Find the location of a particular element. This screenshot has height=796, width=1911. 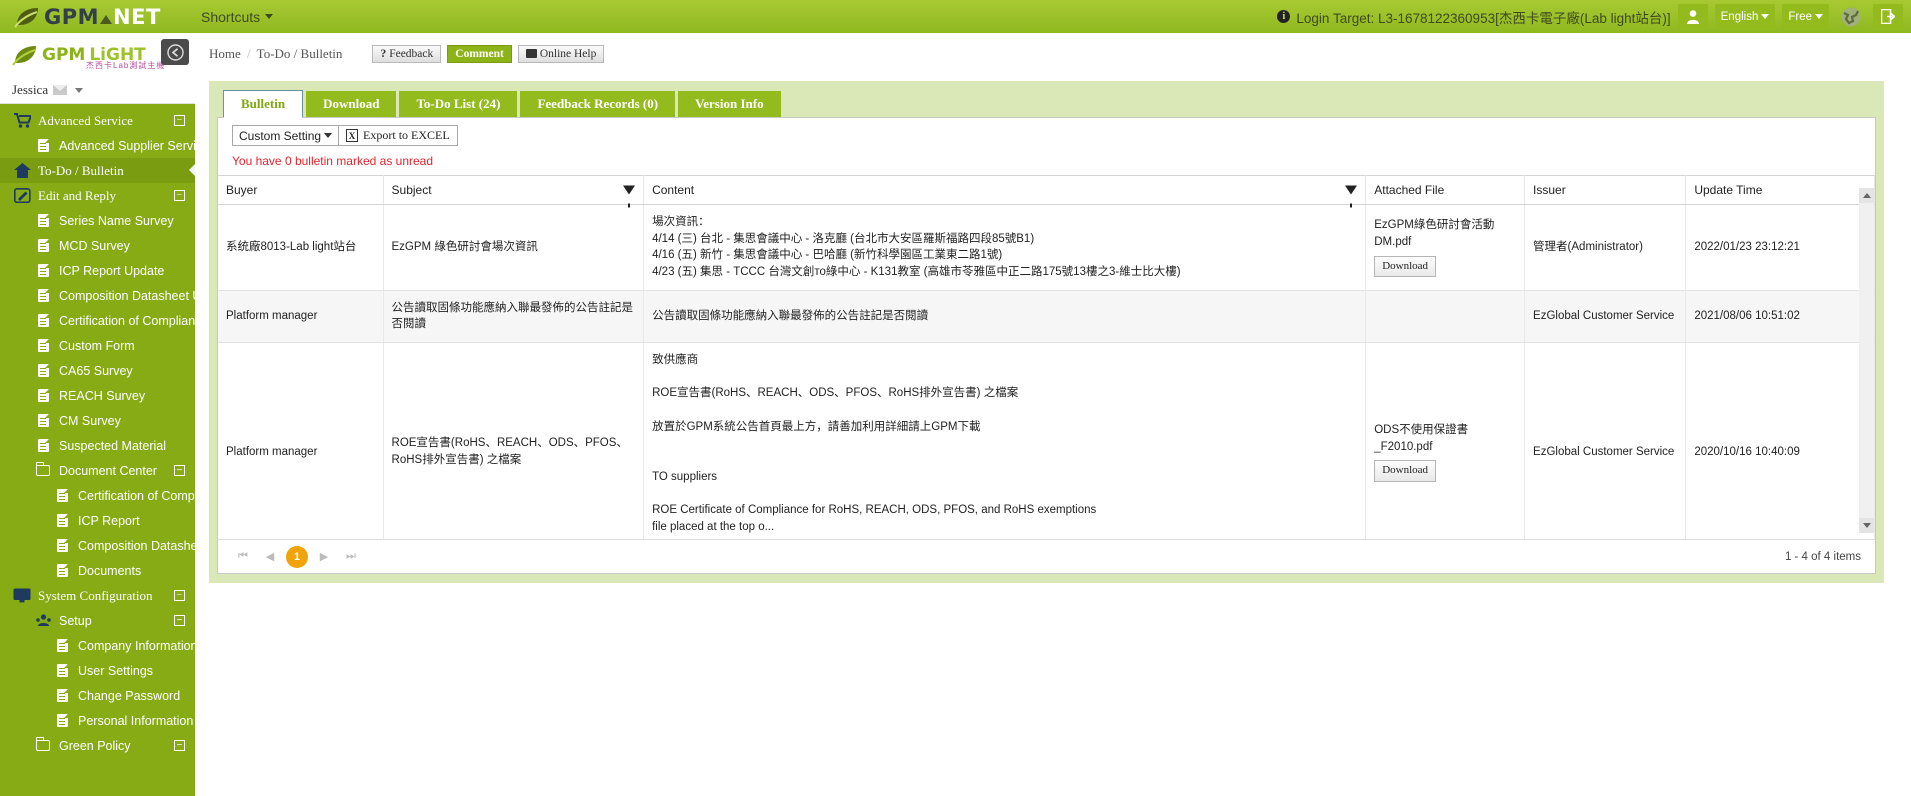

last-page-button: ⏭ is located at coordinates (351, 557).